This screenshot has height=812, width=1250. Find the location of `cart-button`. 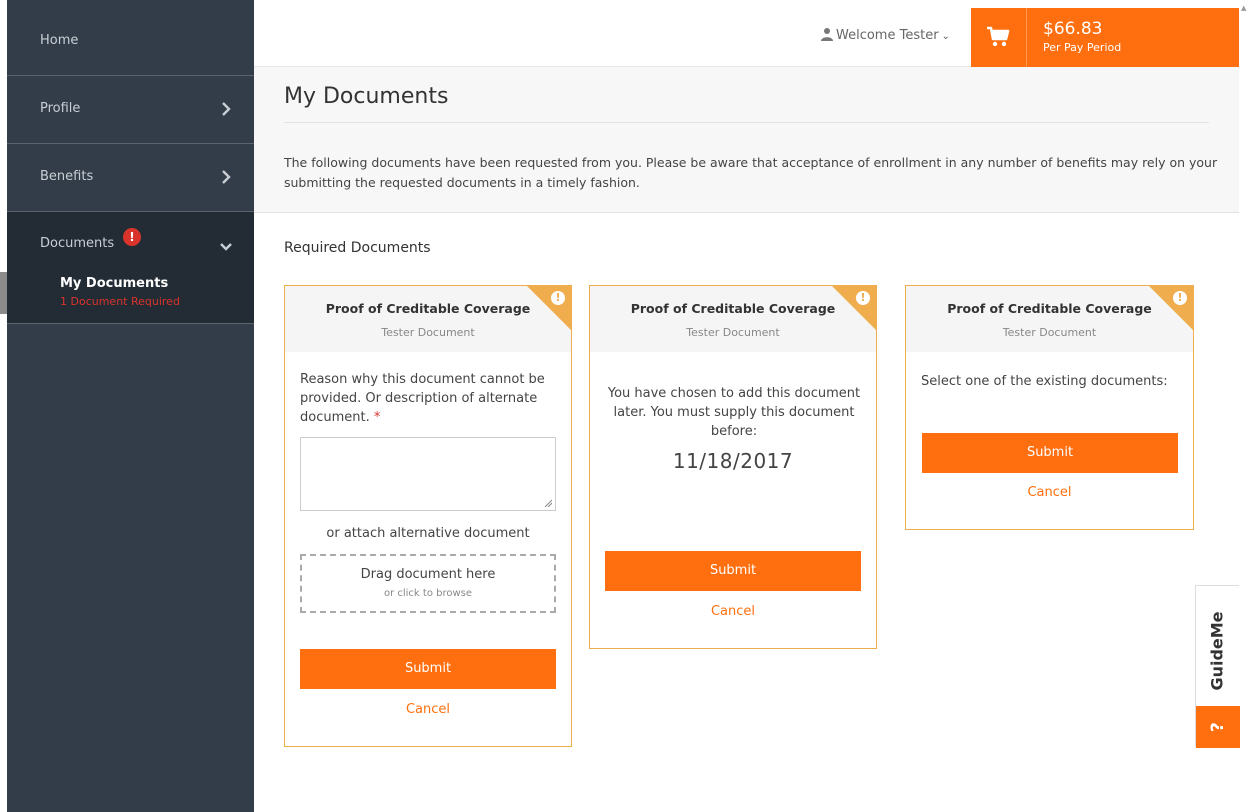

cart-button is located at coordinates (998, 37).